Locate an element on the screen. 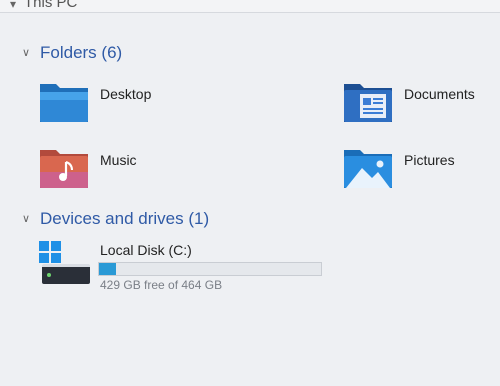 The image size is (500, 386). drive-free-space: 429 GB free of 464 GB is located at coordinates (161, 285).